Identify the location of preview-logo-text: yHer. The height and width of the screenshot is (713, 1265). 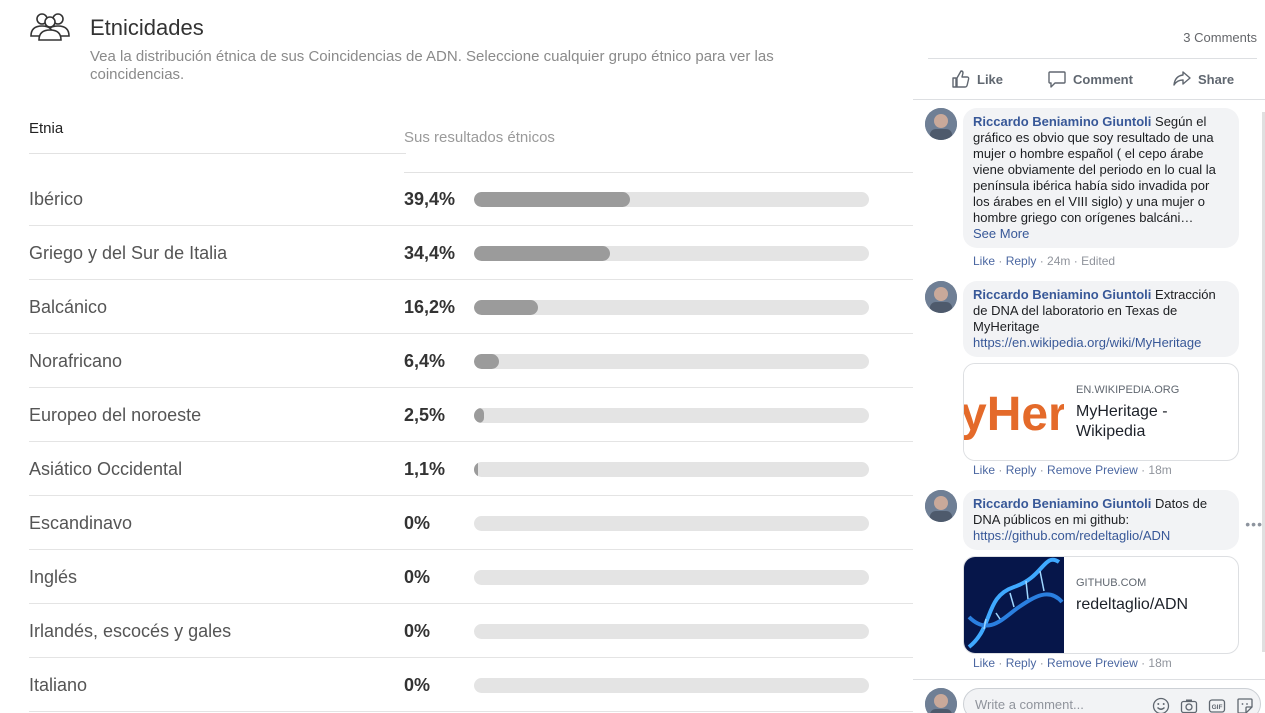
(1014, 414).